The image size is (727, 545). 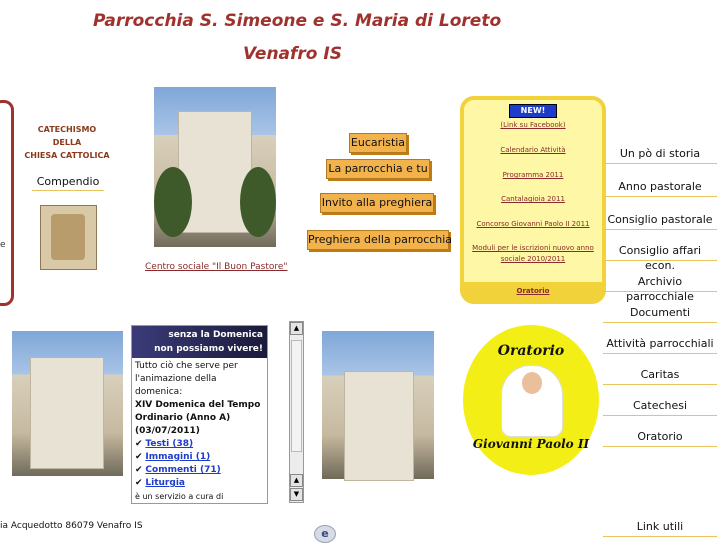 What do you see at coordinates (165, 483) in the screenshot?
I see `domenica-link-liturgia: Liturgia` at bounding box center [165, 483].